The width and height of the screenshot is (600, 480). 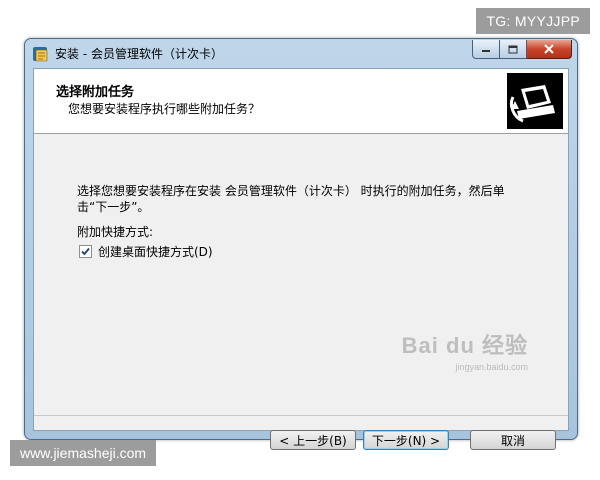 What do you see at coordinates (155, 252) in the screenshot?
I see `desktop-shortcut-label: 创建桌面快捷方式(D)` at bounding box center [155, 252].